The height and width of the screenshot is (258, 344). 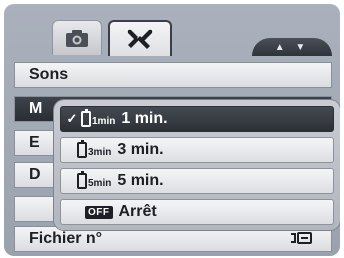 I want to click on wrench-screwdriver-icon, so click(x=140, y=39).